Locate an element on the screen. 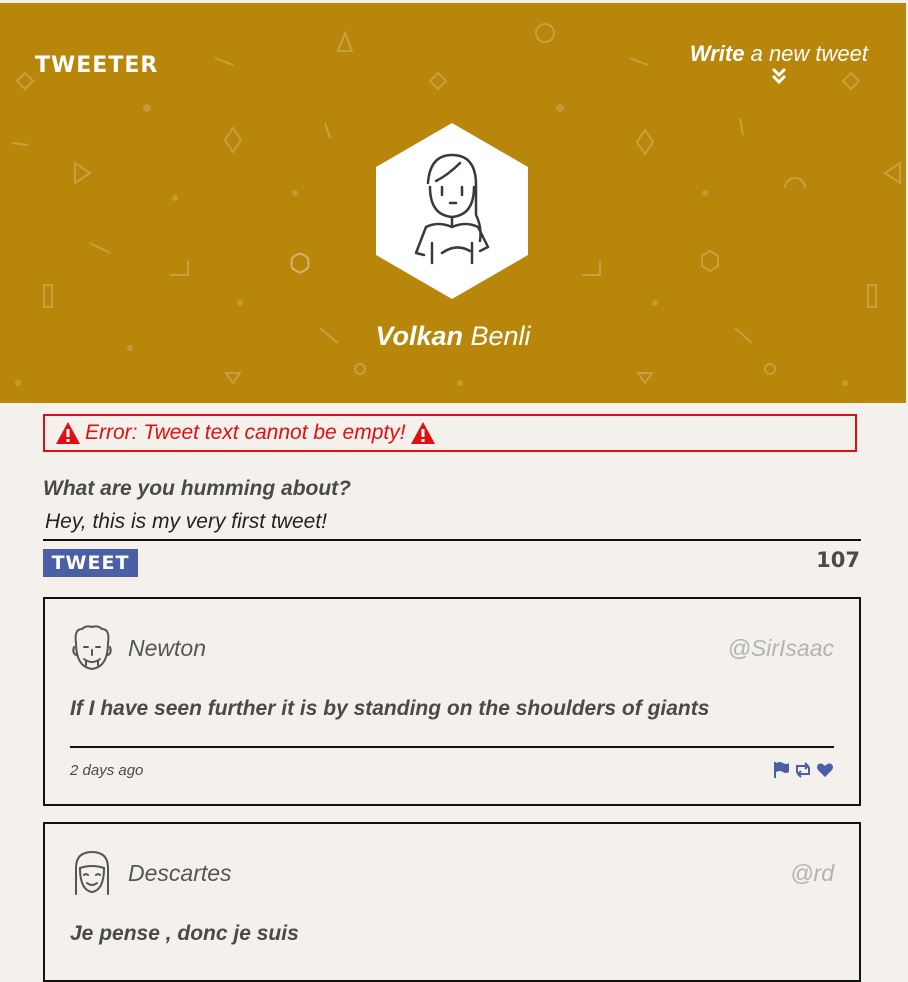  tweet-timestamp: 2 days ago is located at coordinates (107, 770).